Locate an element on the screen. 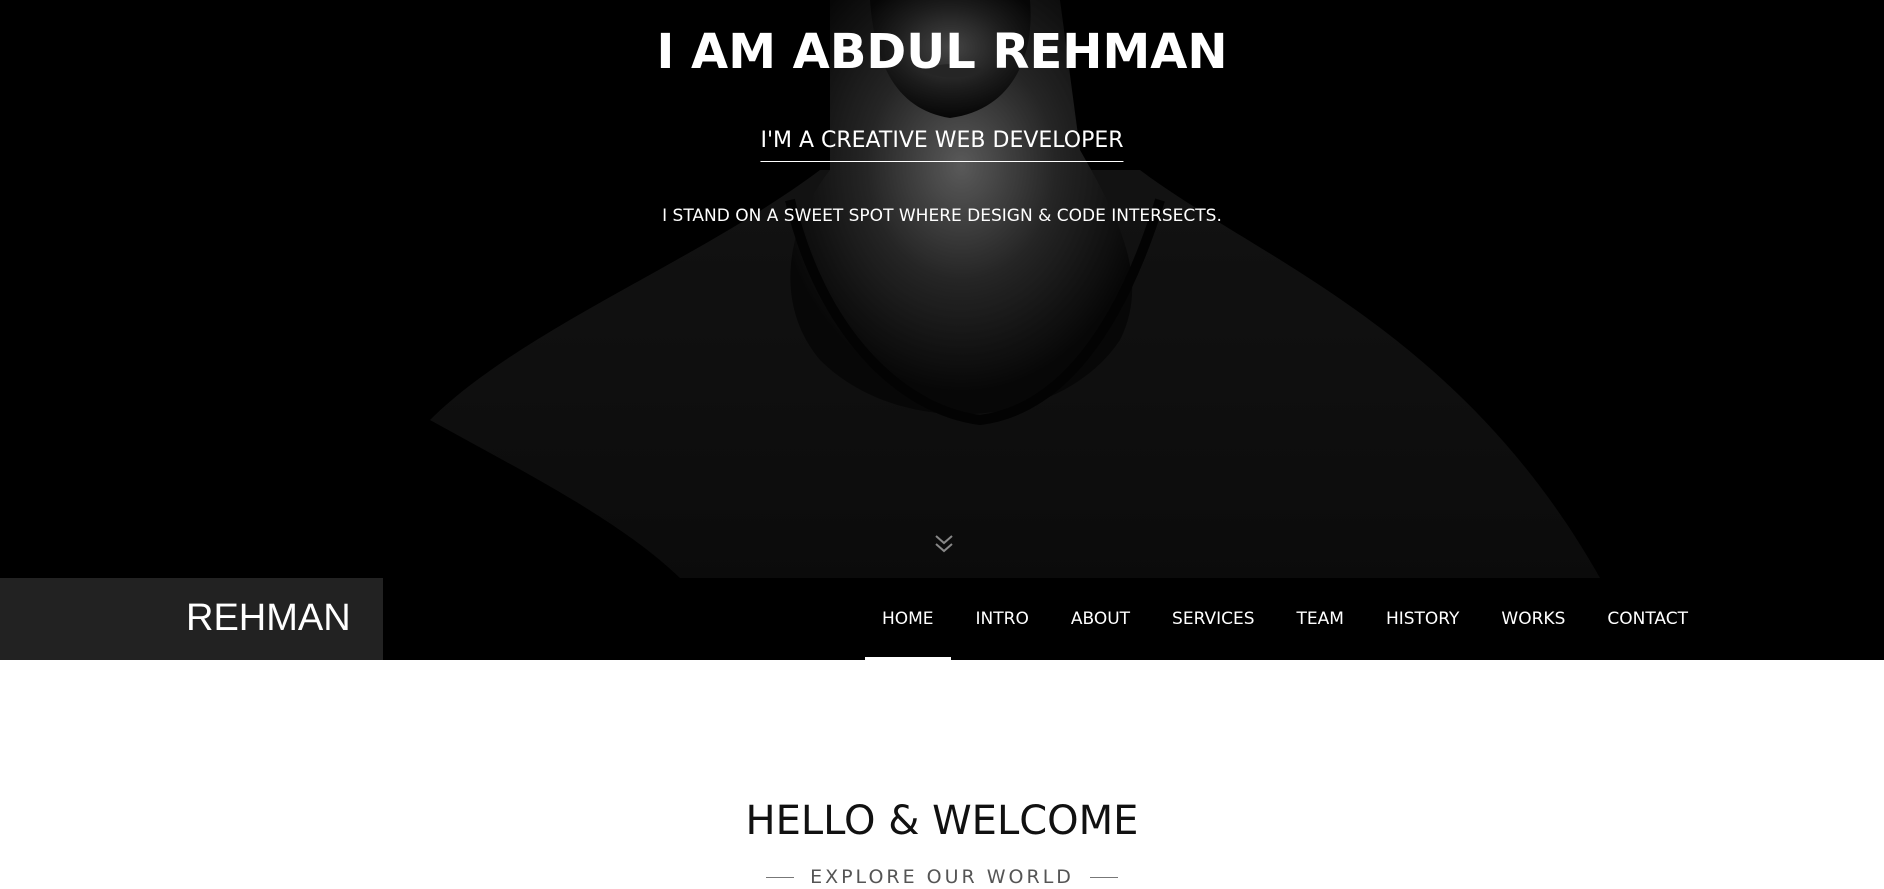 The height and width of the screenshot is (889, 1884). nav-item-home: HOME is located at coordinates (908, 619).